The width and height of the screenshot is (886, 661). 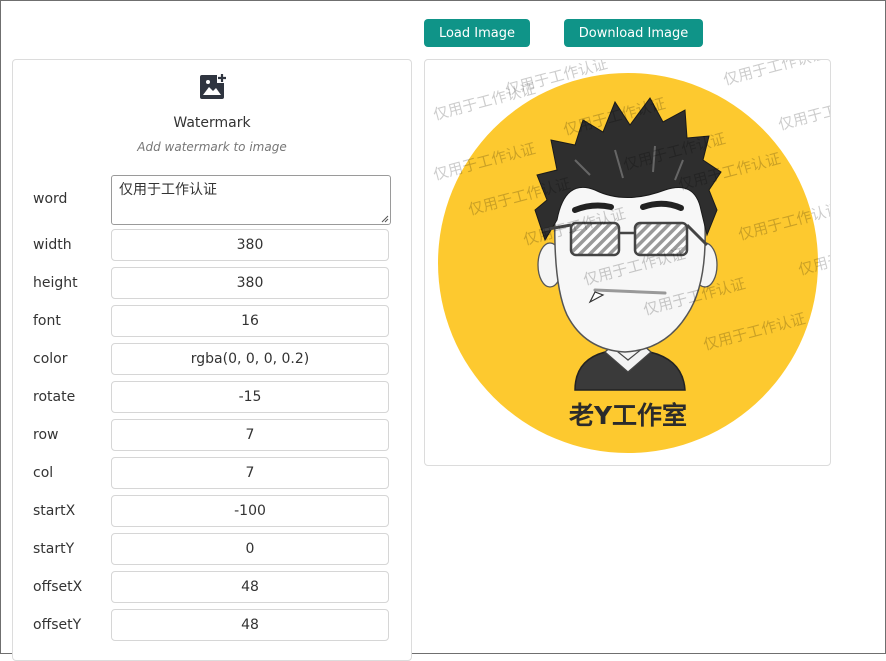 I want to click on startx-label: startX, so click(x=54, y=511).